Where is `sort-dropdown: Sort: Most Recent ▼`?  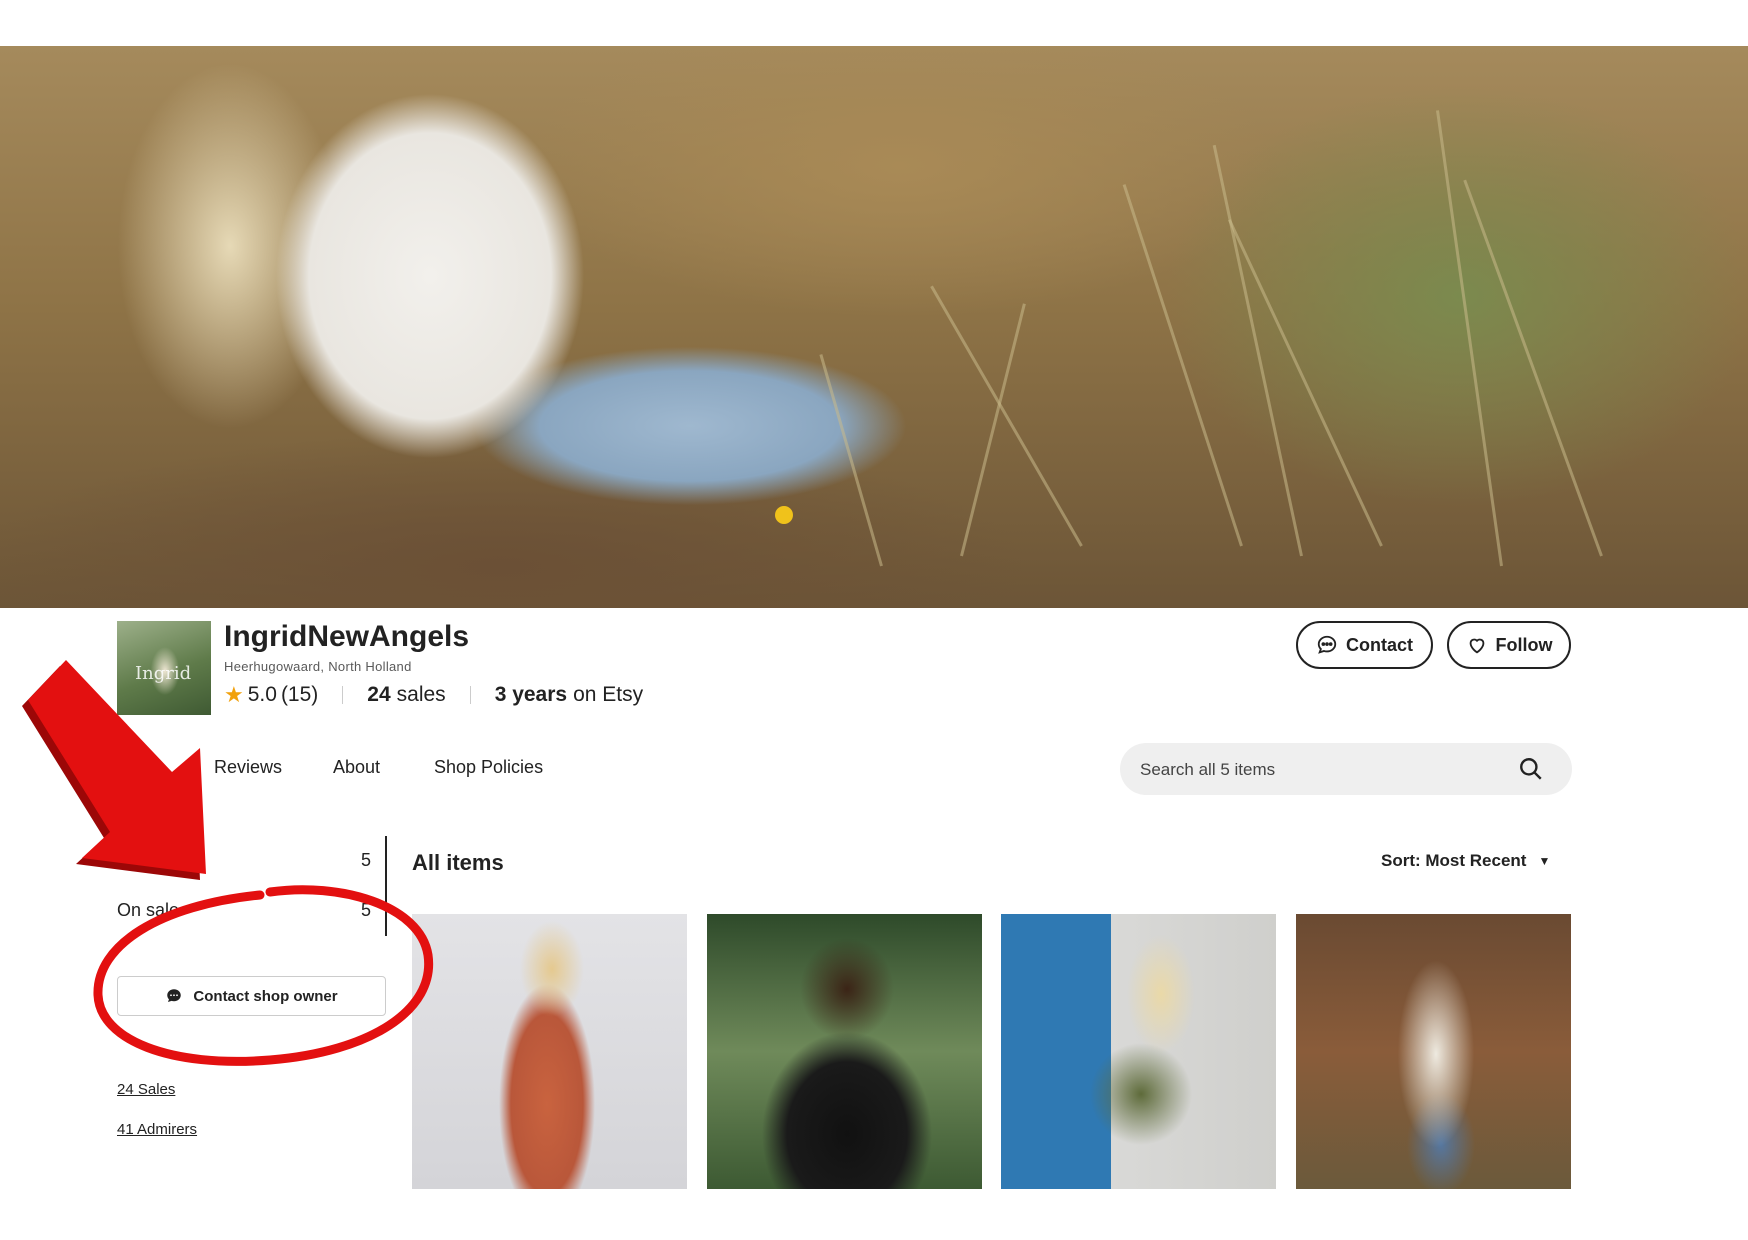
sort-dropdown: Sort: Most Recent ▼ is located at coordinates (1465, 861).